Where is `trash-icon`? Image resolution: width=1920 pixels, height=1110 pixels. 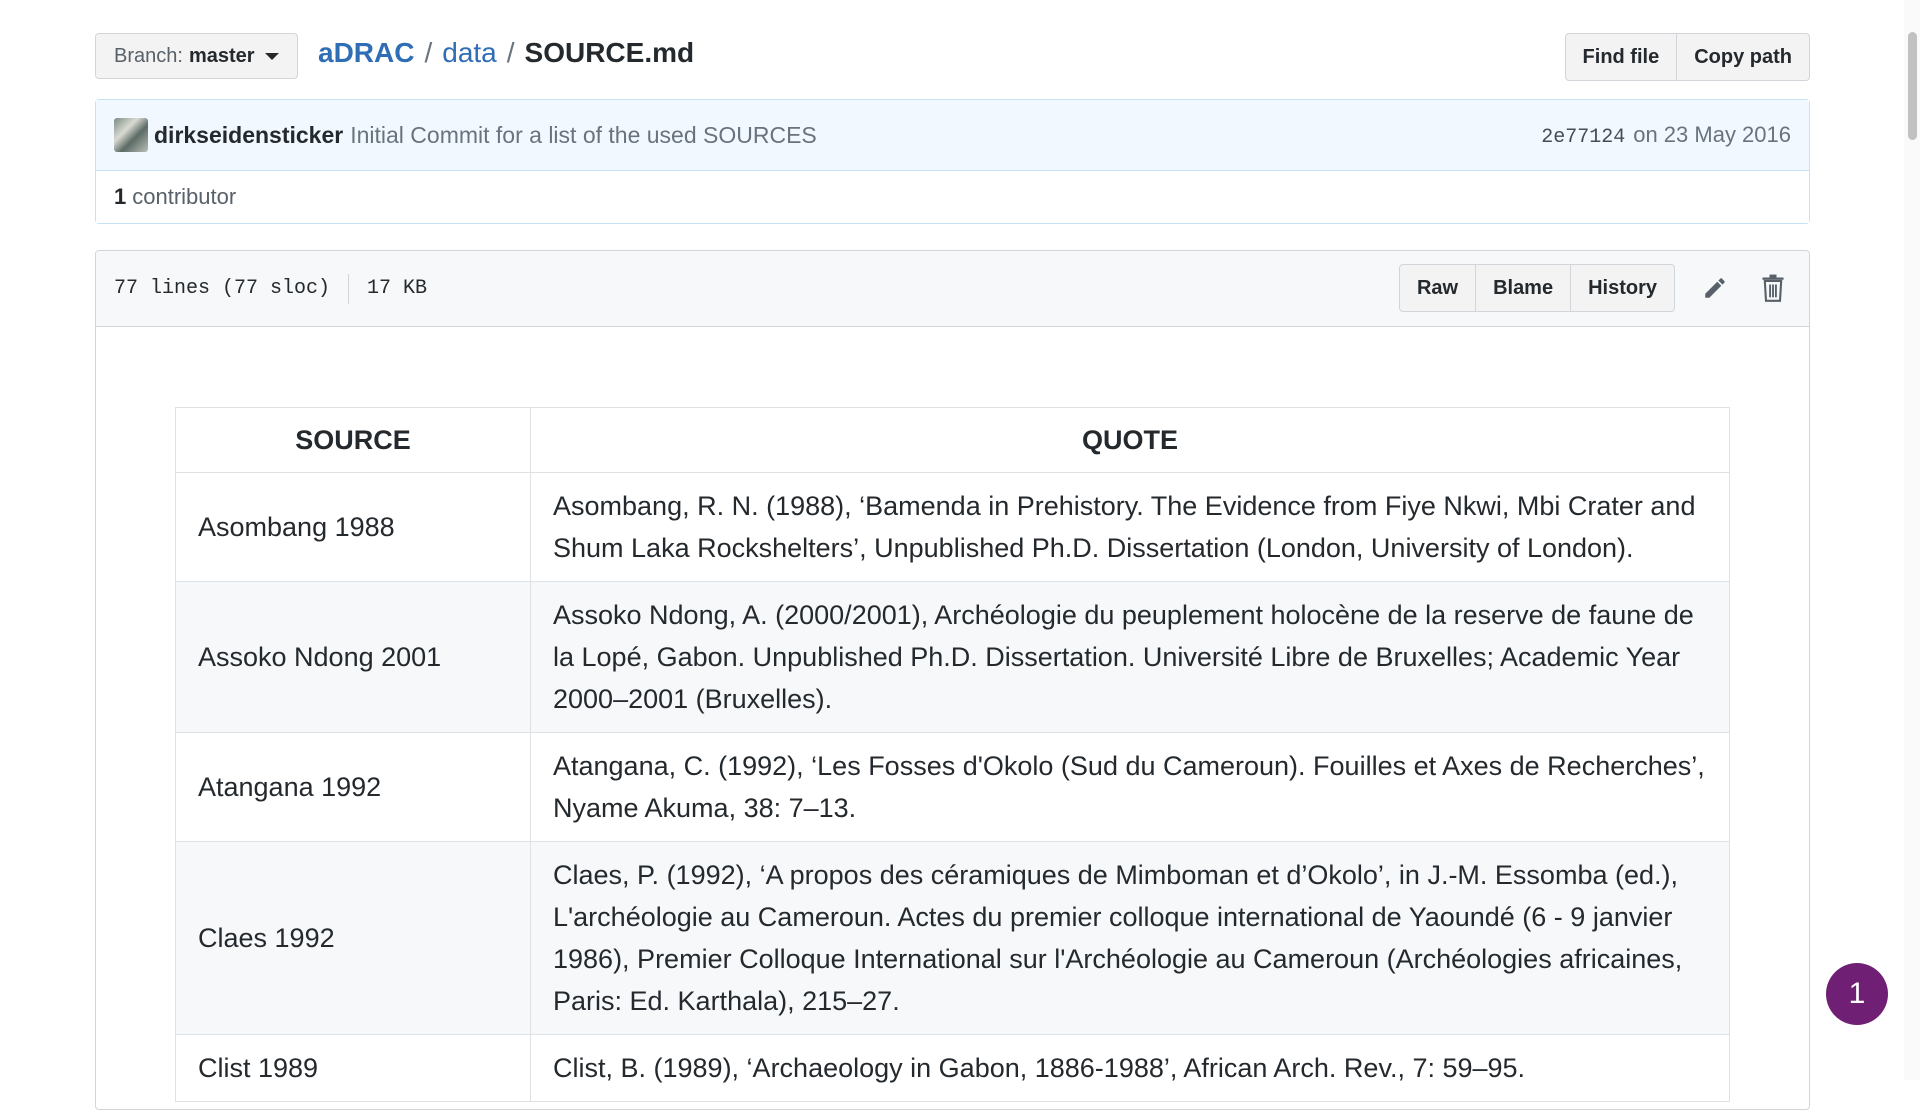
trash-icon is located at coordinates (1773, 288).